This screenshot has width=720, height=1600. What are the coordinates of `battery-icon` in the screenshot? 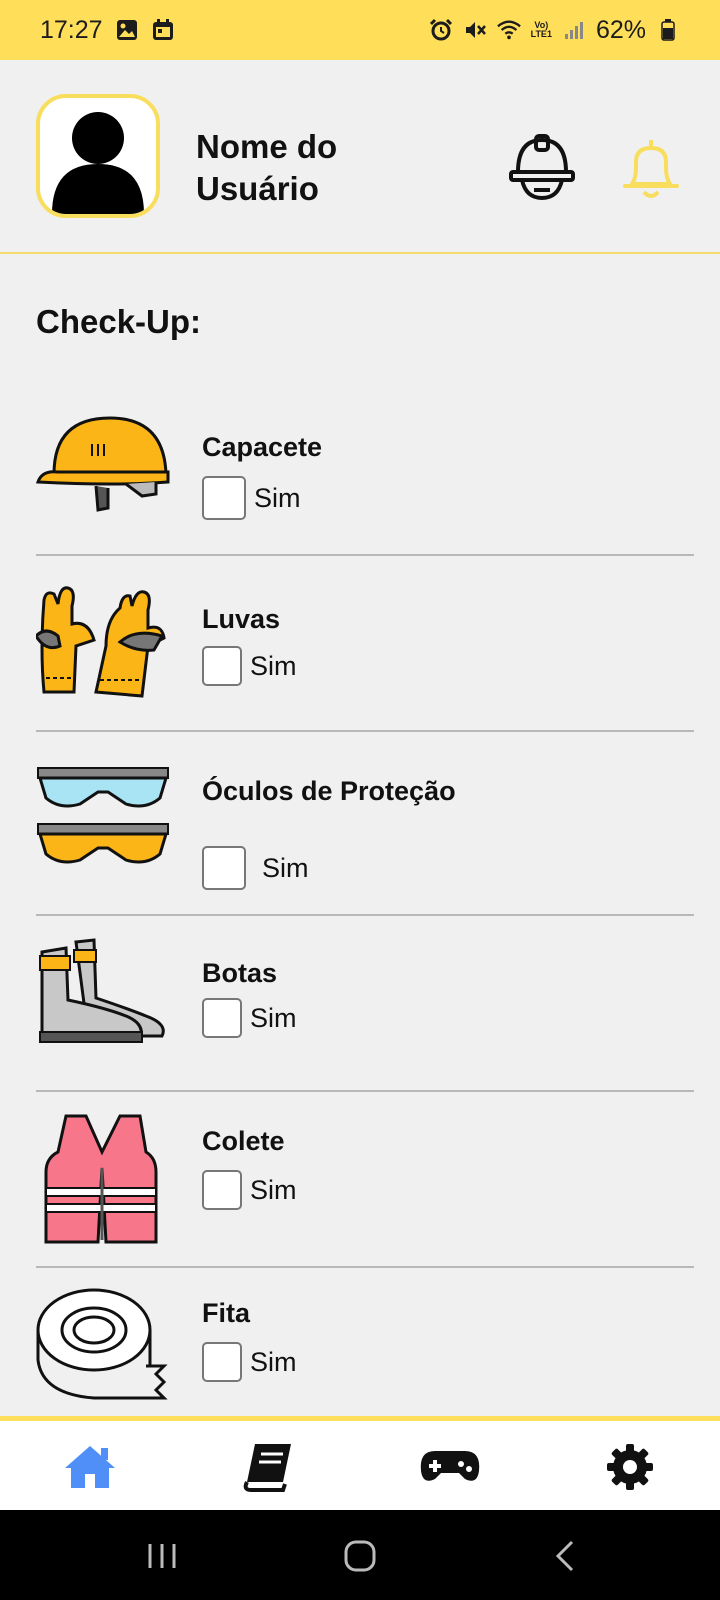 It's located at (668, 30).